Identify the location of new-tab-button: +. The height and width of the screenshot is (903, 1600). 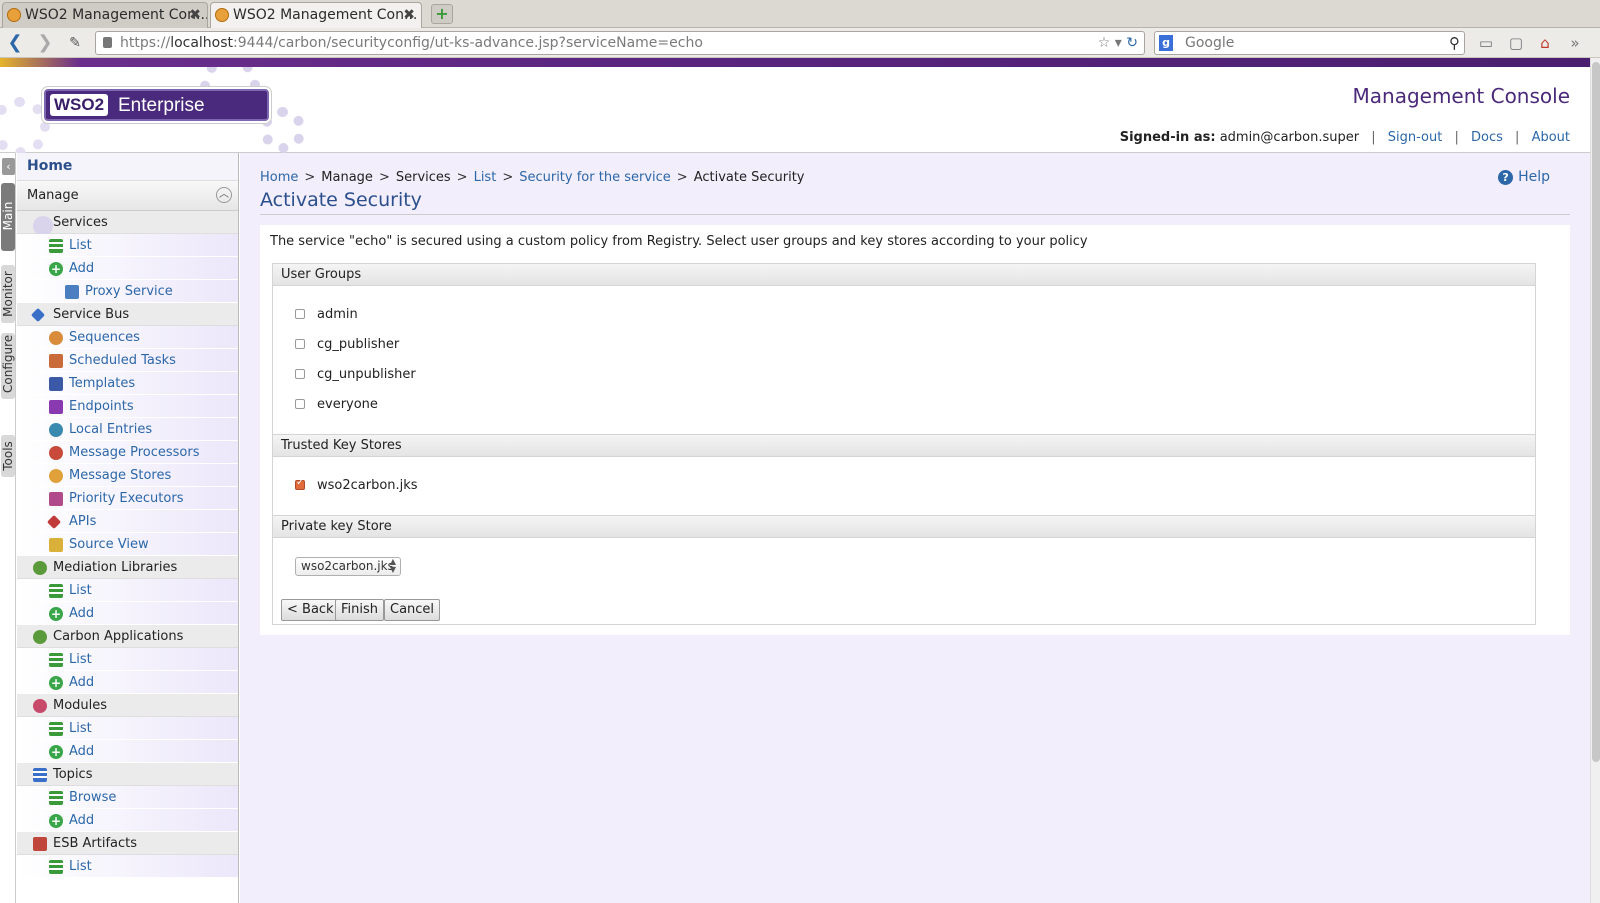
(442, 14).